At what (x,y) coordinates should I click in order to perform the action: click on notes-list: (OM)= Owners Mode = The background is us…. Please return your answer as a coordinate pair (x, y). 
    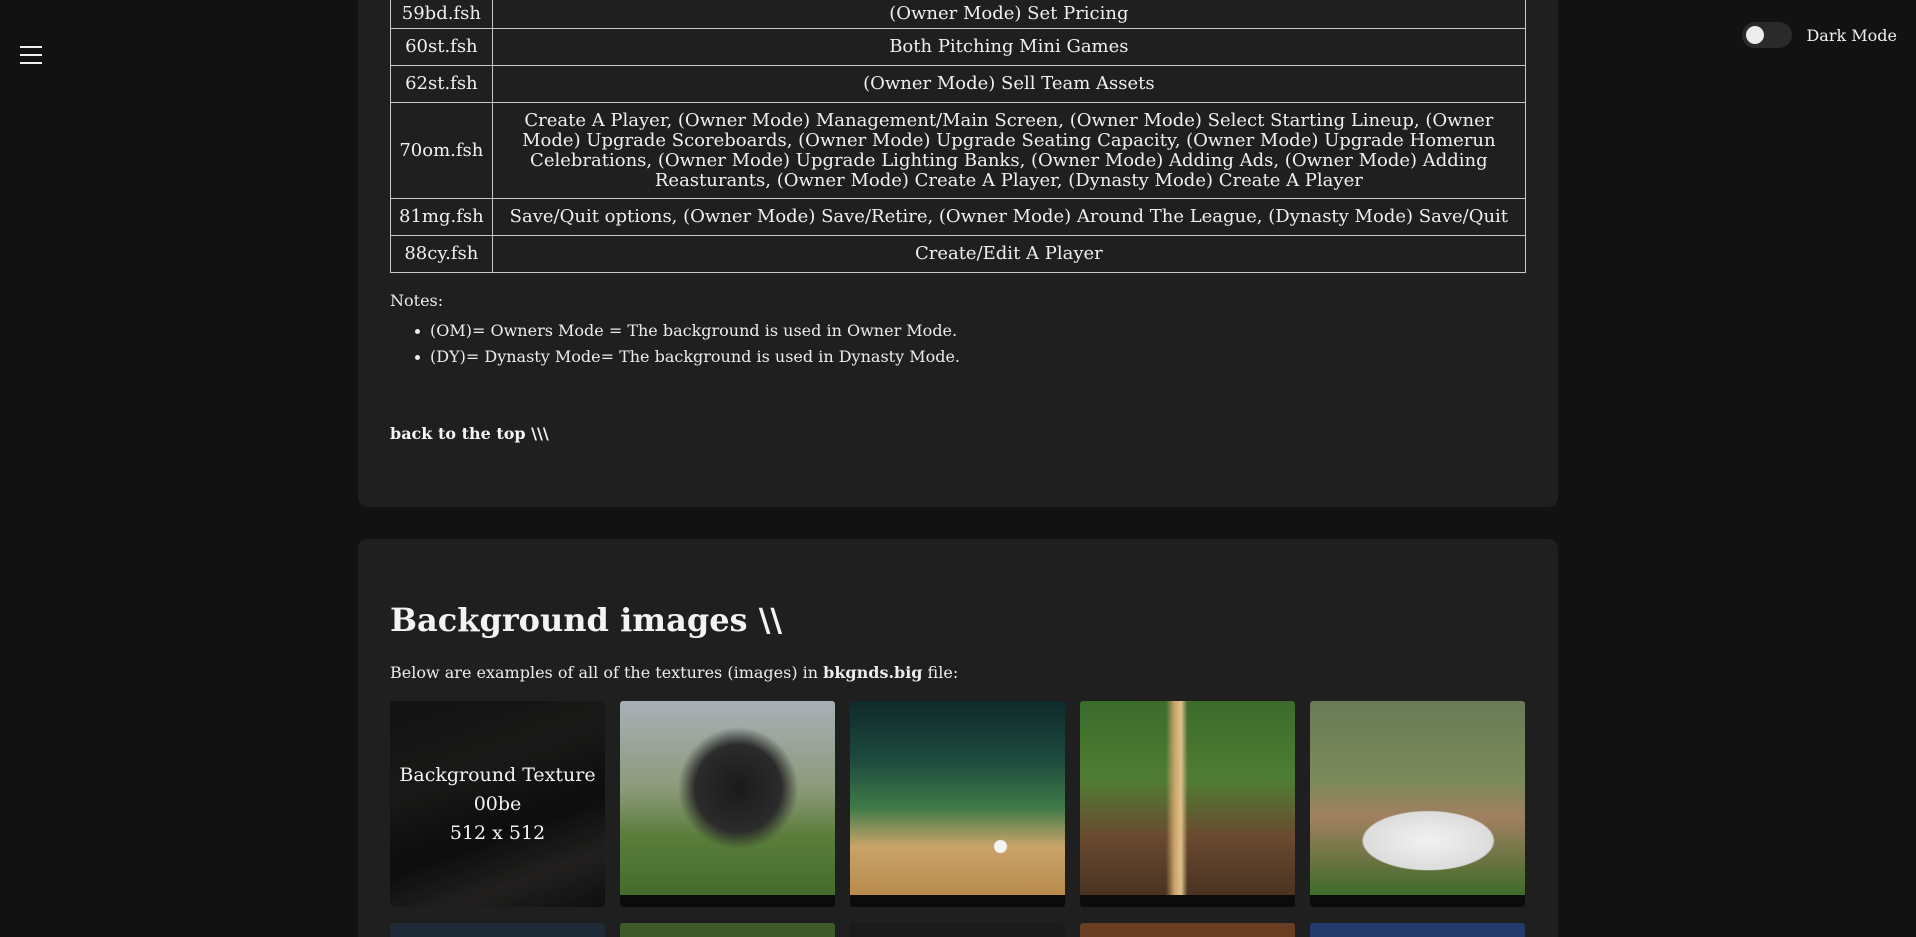
    Looking at the image, I should click on (687, 344).